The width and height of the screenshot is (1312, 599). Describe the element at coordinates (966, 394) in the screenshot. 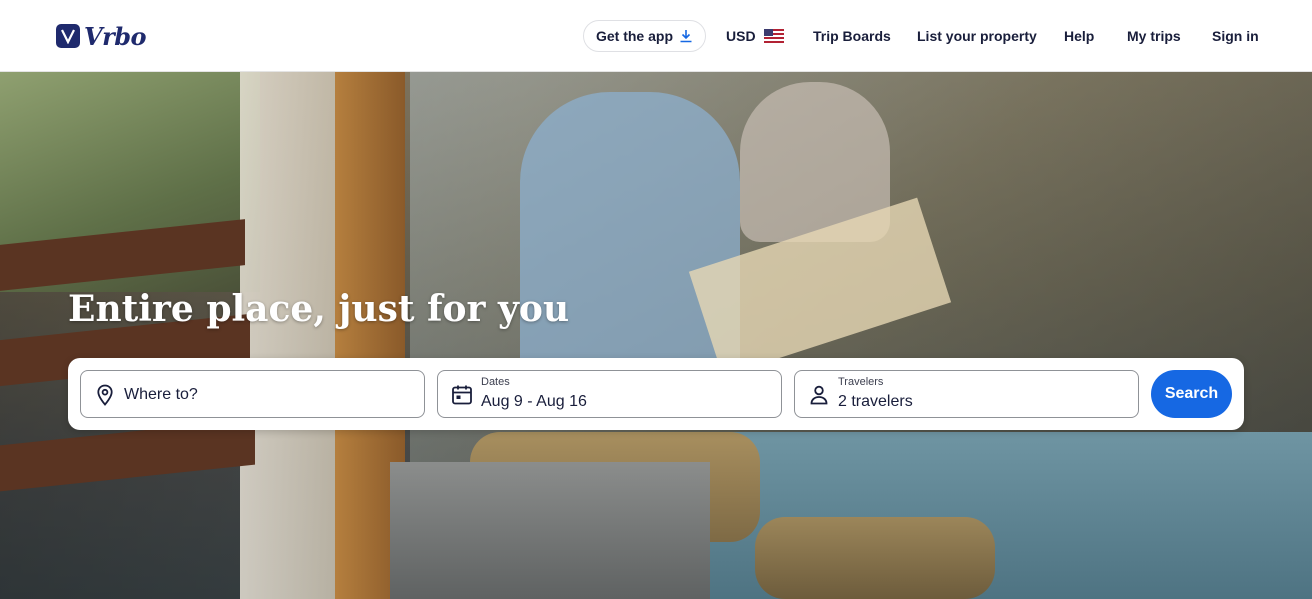

I see `travelers-field: Travelers 2 travelers` at that location.